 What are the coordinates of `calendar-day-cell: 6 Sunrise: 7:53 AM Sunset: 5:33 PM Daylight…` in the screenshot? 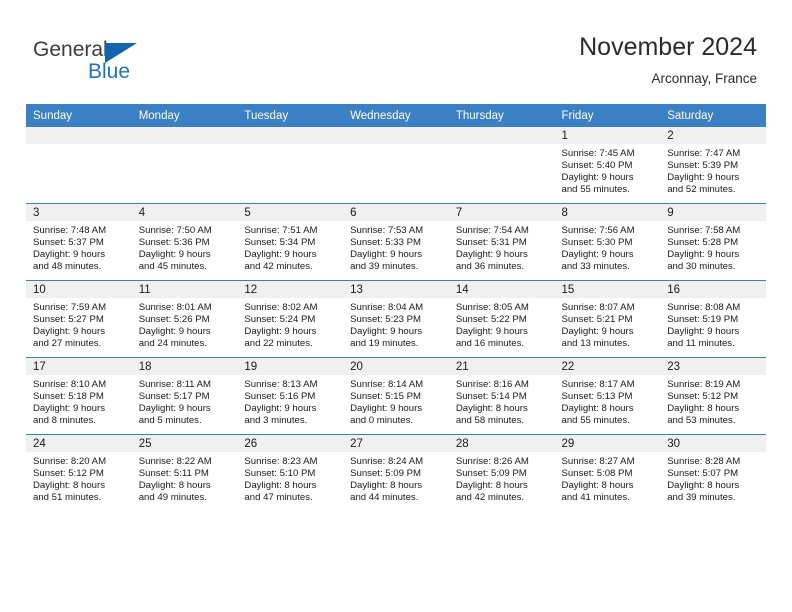 It's located at (396, 242).